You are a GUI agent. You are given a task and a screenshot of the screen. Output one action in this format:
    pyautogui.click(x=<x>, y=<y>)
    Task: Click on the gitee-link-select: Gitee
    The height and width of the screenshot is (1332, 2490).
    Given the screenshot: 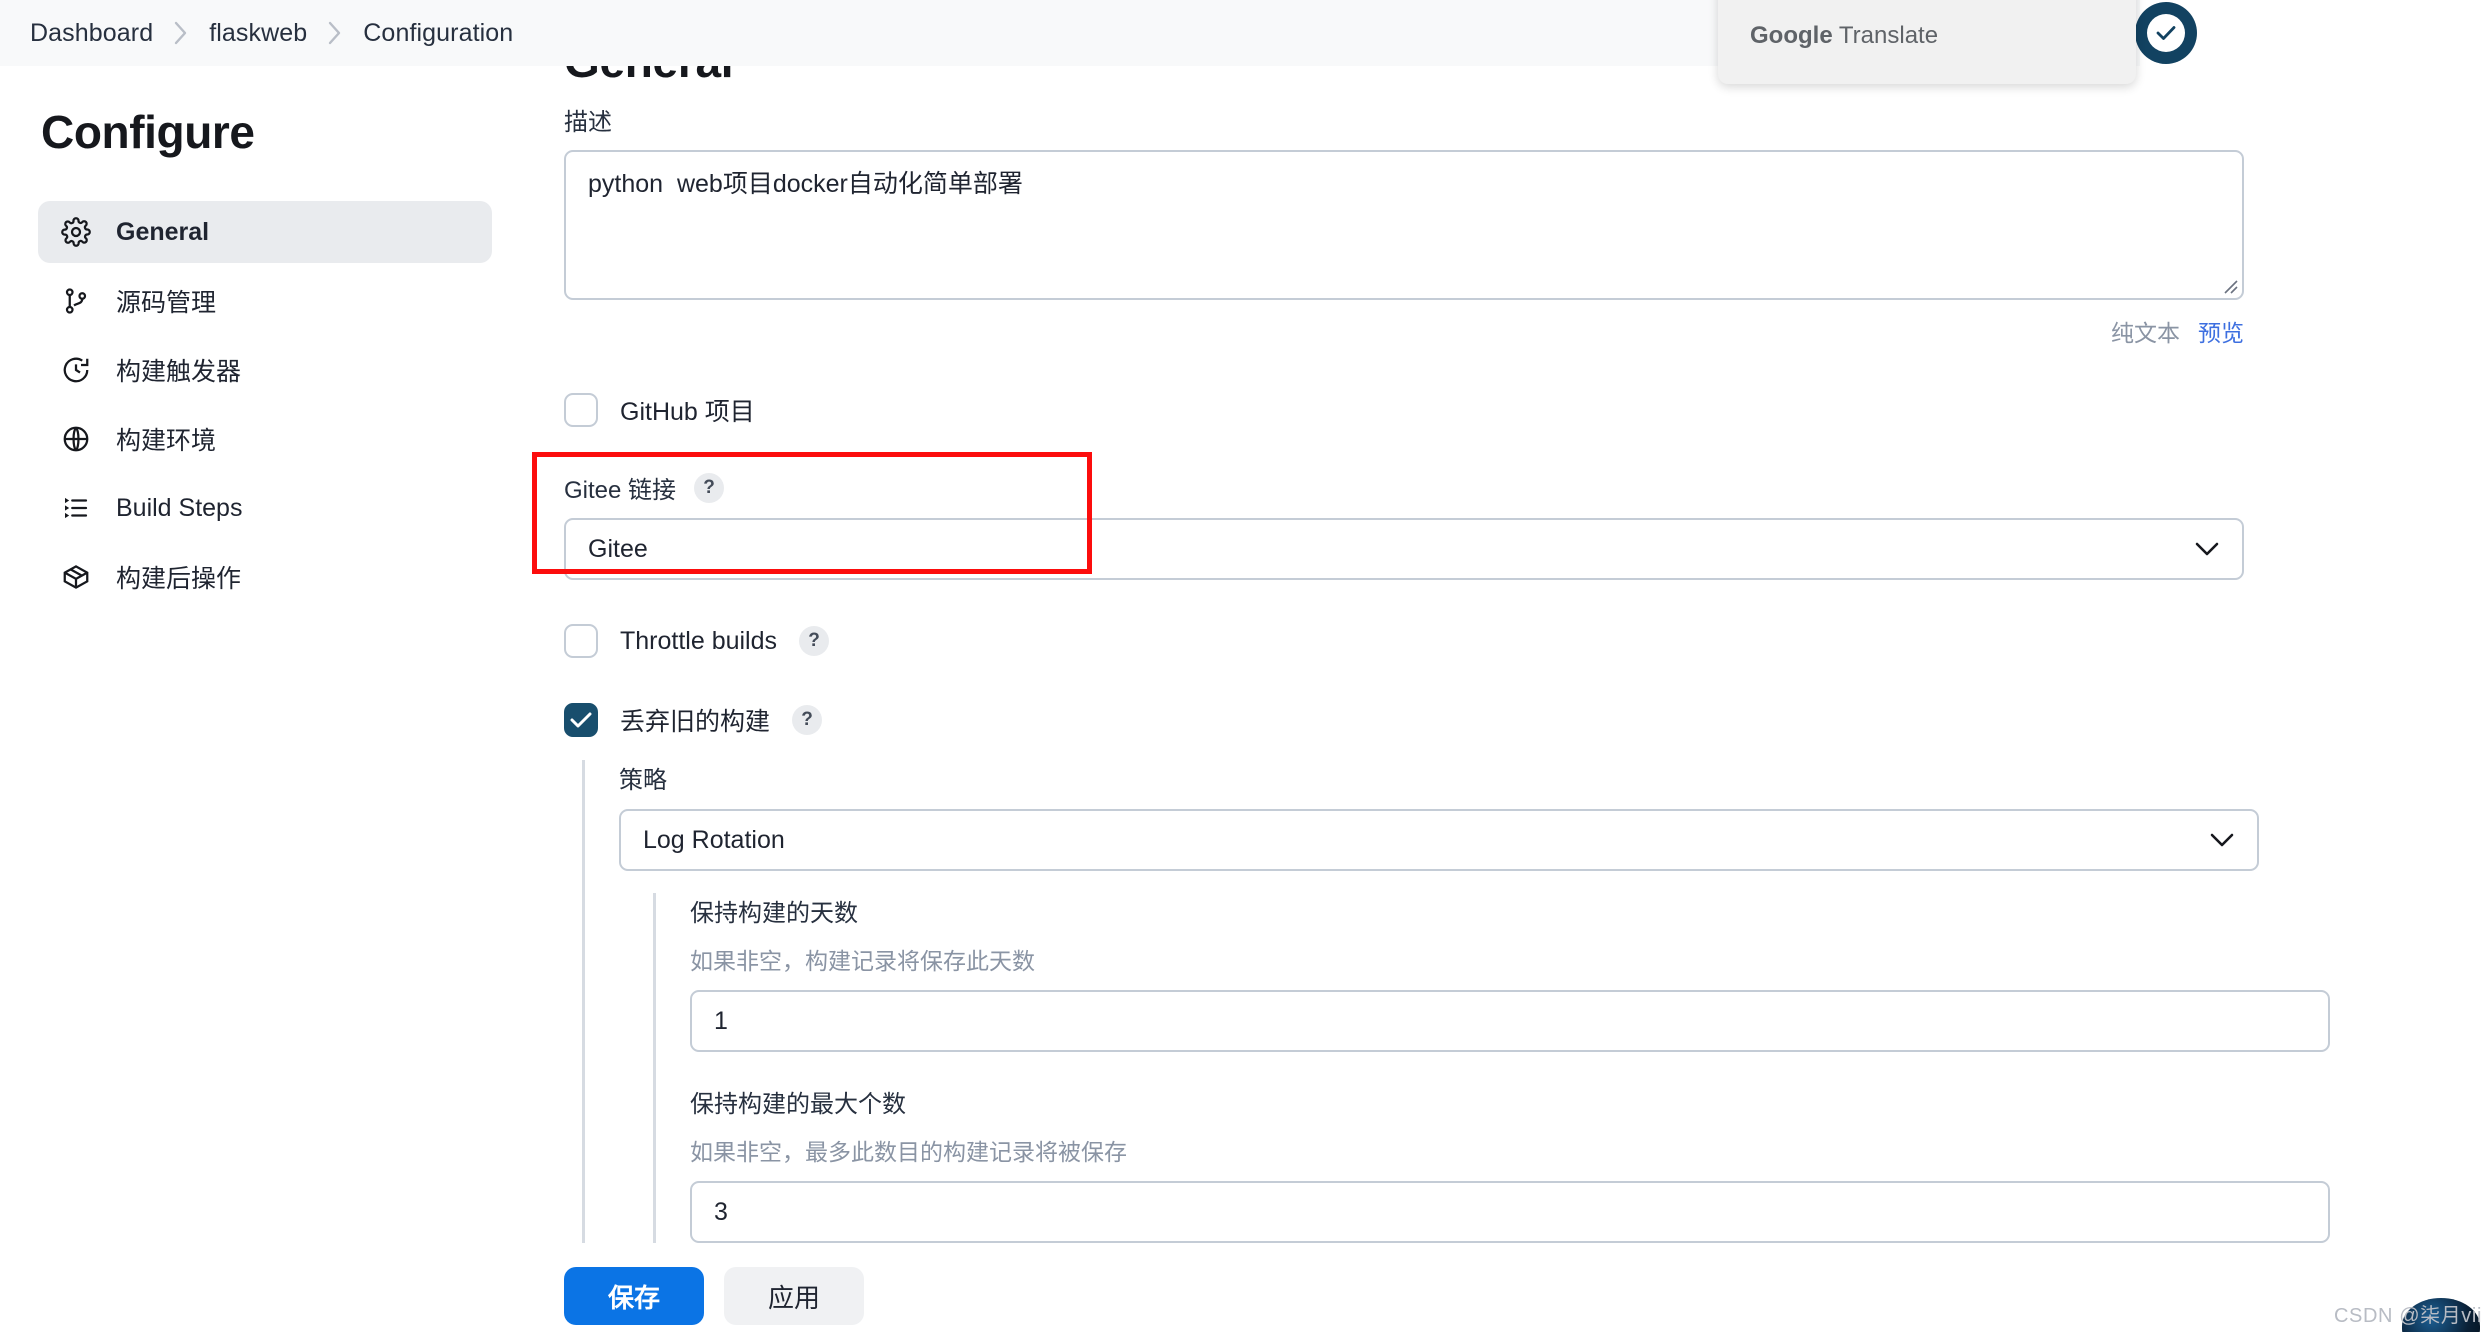 What is the action you would take?
    pyautogui.click(x=1404, y=549)
    